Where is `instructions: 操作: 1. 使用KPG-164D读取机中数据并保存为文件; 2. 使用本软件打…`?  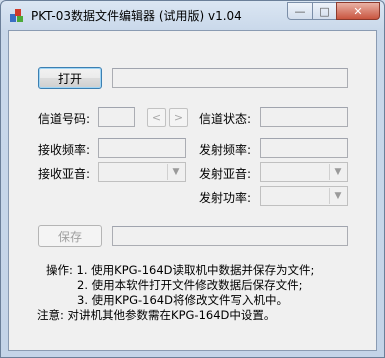 instructions: 操作: 1. 使用KPG-164D读取机中数据并保存为文件; 2. 使用本软件打… is located at coordinates (176, 293).